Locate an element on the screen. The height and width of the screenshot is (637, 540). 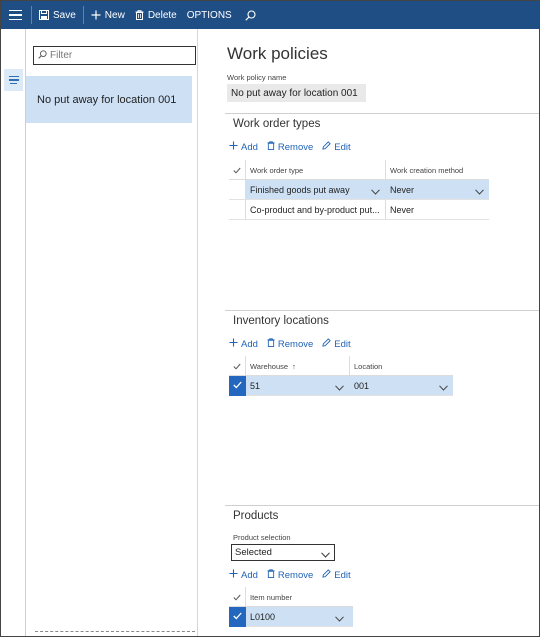
item-number-cell: L0100 is located at coordinates (297, 616).